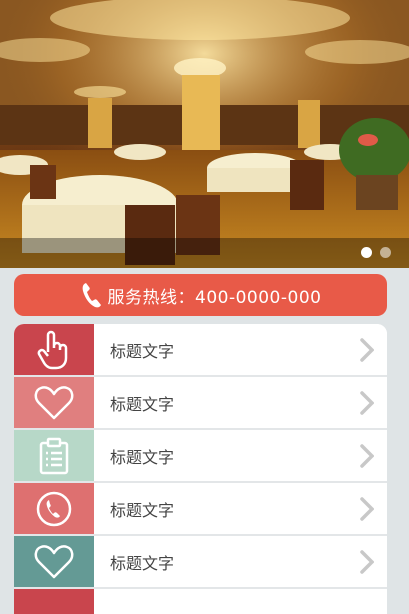 This screenshot has width=409, height=614. I want to click on clipboard-icon, so click(54, 455).